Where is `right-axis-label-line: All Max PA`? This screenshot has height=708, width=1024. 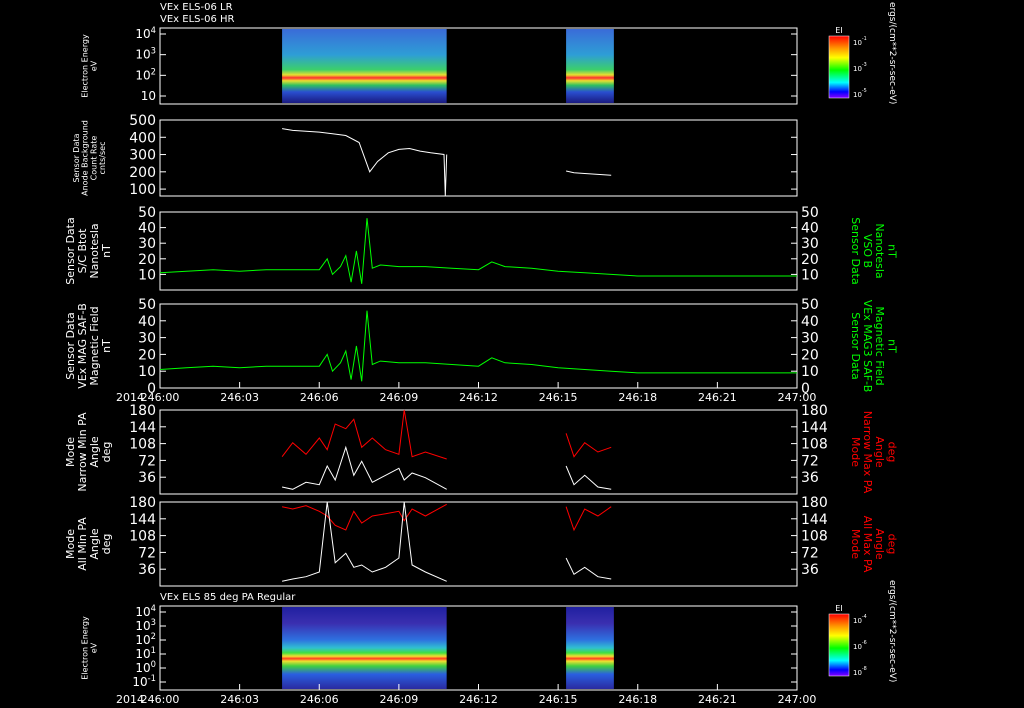 right-axis-label-line: All Max PA is located at coordinates (867, 544).